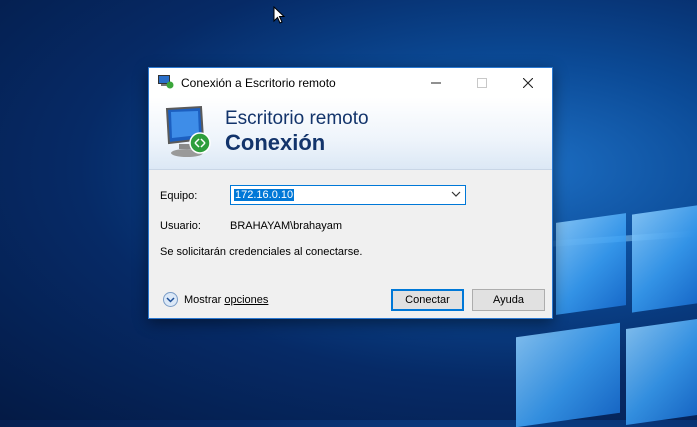  I want to click on minimize-button, so click(436, 82).